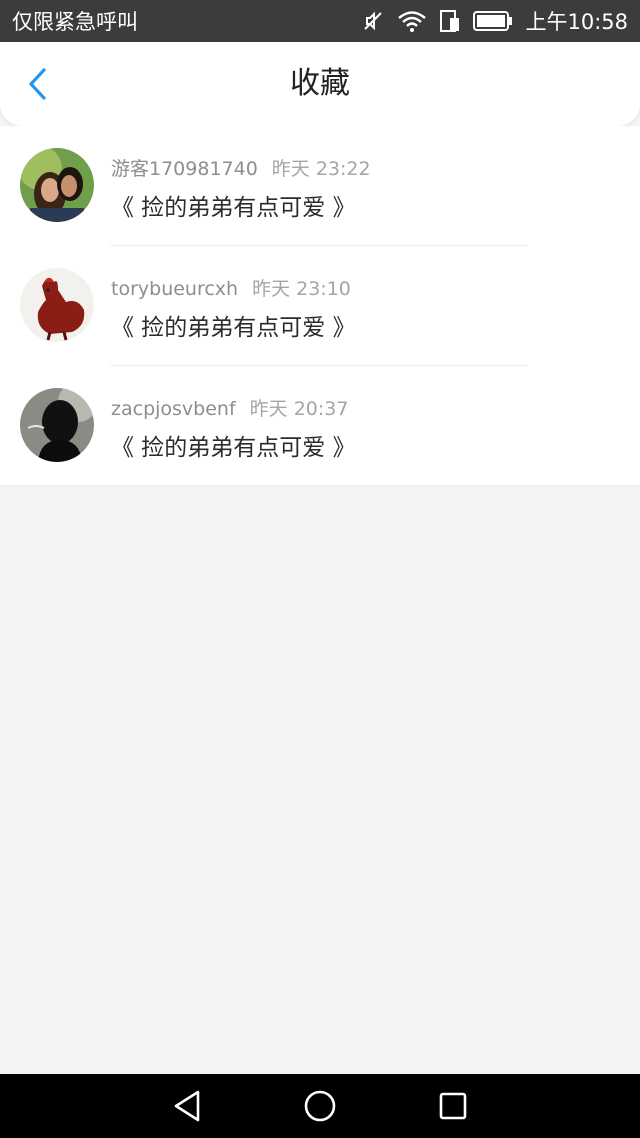  I want to click on timestamp: 昨天 23:22, so click(321, 169).